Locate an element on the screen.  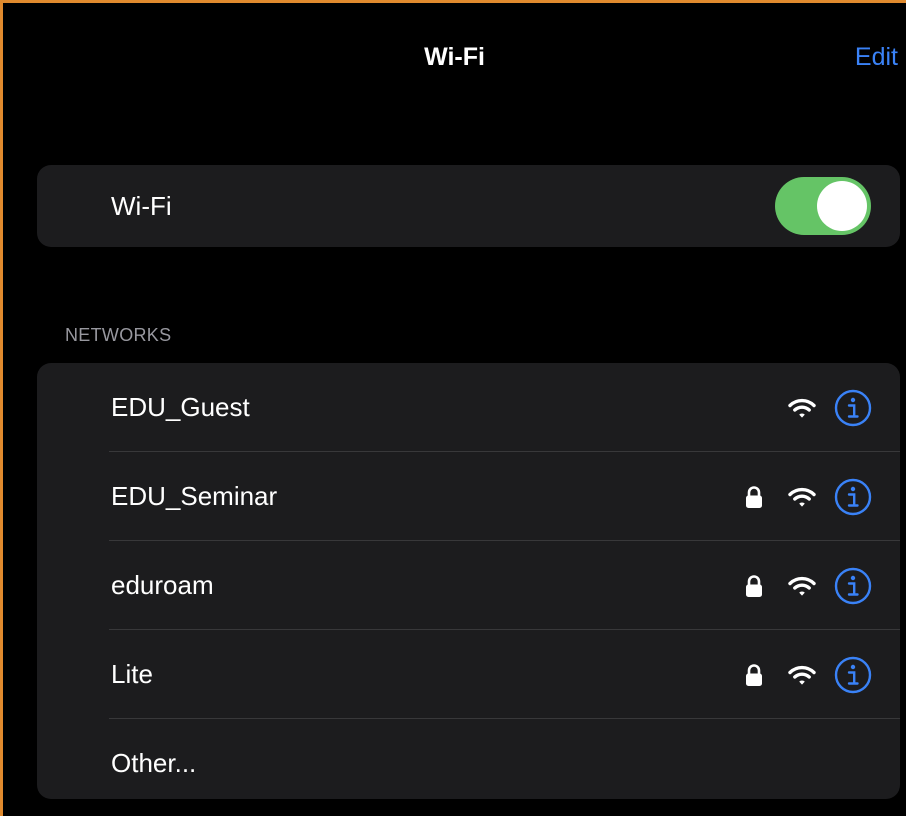
wifi-toggle-group: Wi-Fi is located at coordinates (468, 206).